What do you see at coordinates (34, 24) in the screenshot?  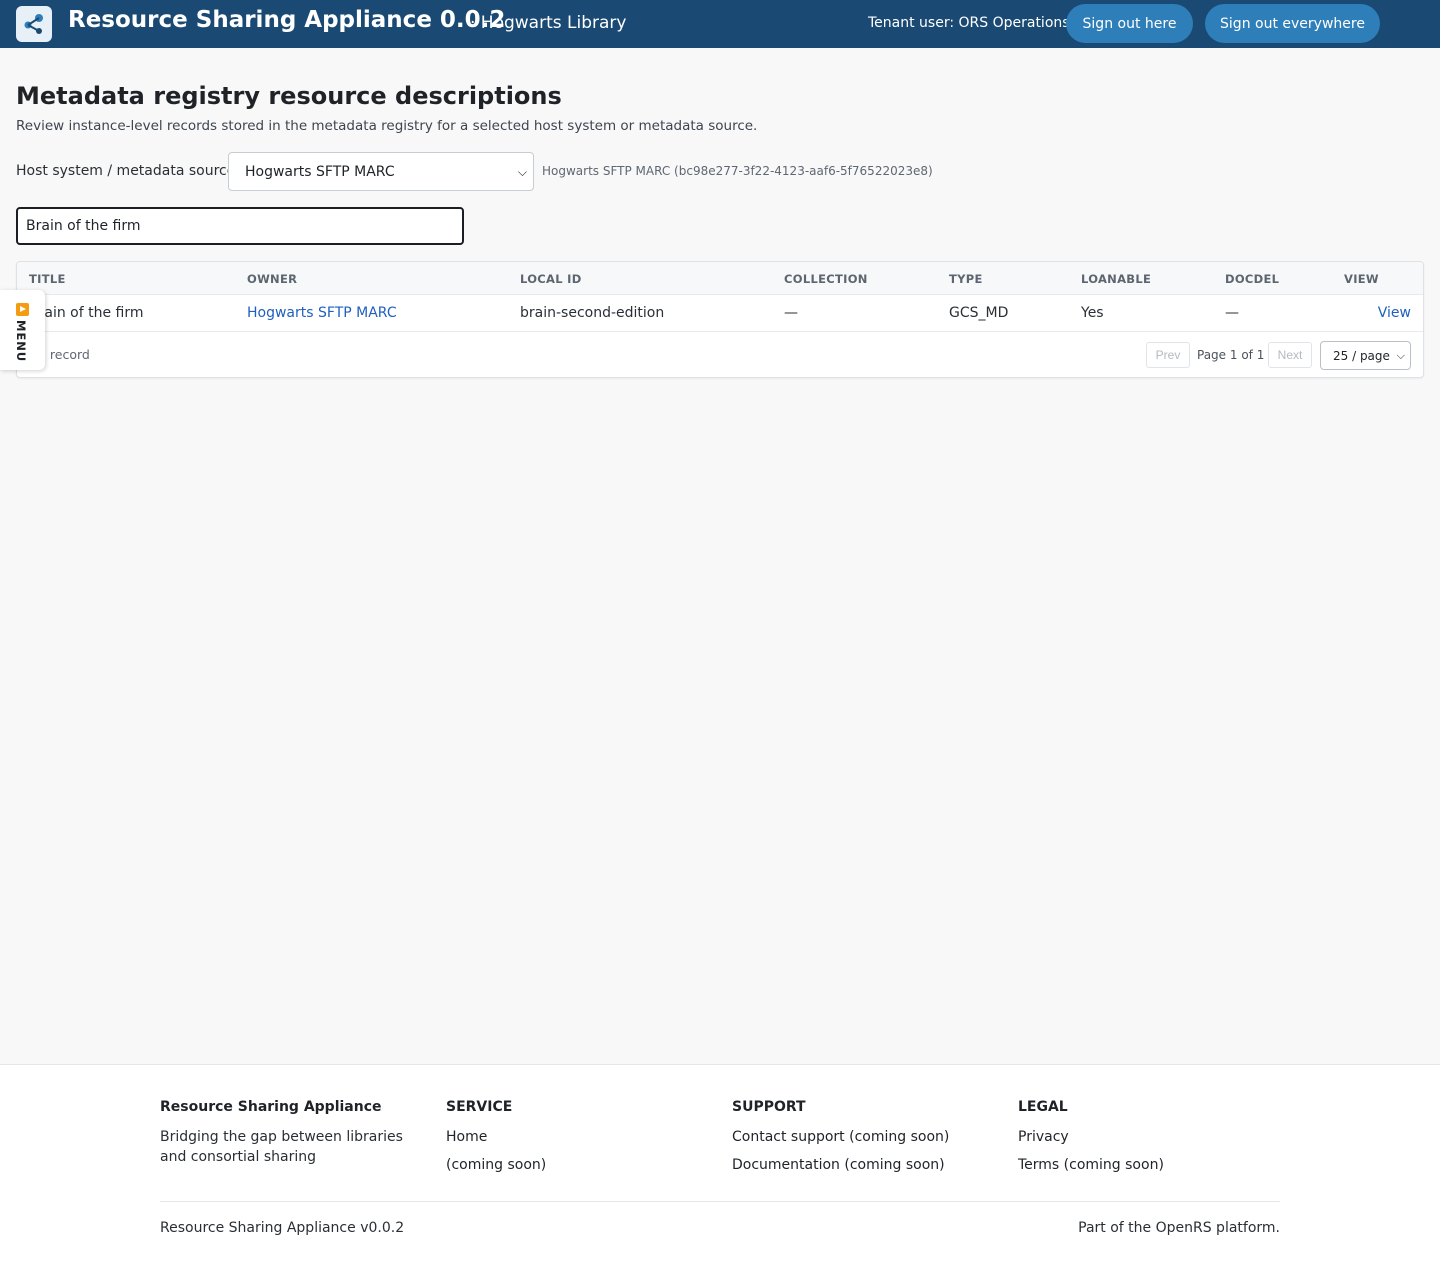 I see `share-network-icon` at bounding box center [34, 24].